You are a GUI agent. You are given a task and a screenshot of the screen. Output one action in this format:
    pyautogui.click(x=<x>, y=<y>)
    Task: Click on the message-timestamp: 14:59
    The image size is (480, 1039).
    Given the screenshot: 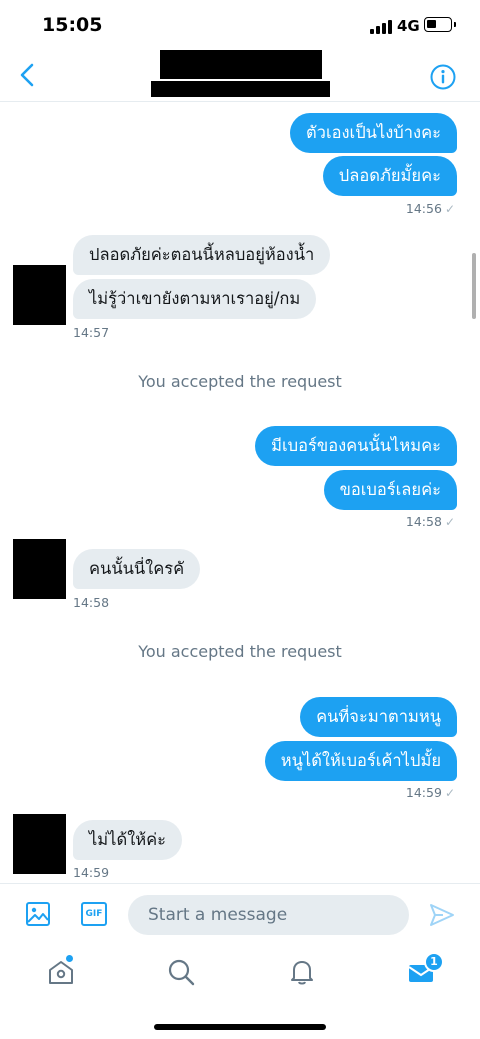 What is the action you would take?
    pyautogui.click(x=91, y=872)
    